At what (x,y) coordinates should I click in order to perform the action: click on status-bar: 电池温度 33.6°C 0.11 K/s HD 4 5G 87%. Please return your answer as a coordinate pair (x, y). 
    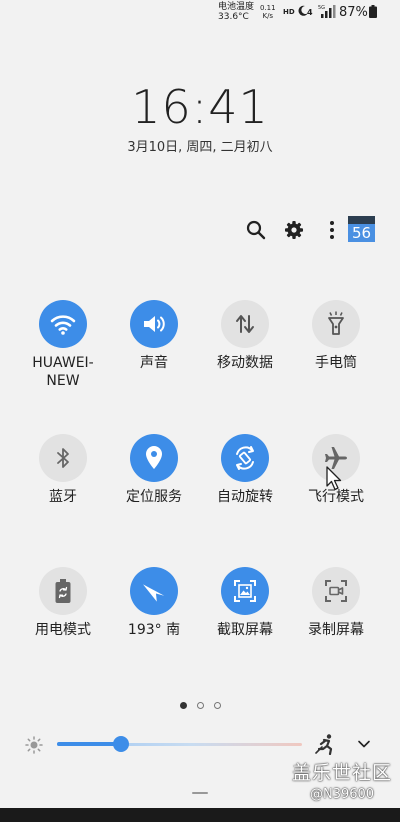
    Looking at the image, I should click on (200, 13).